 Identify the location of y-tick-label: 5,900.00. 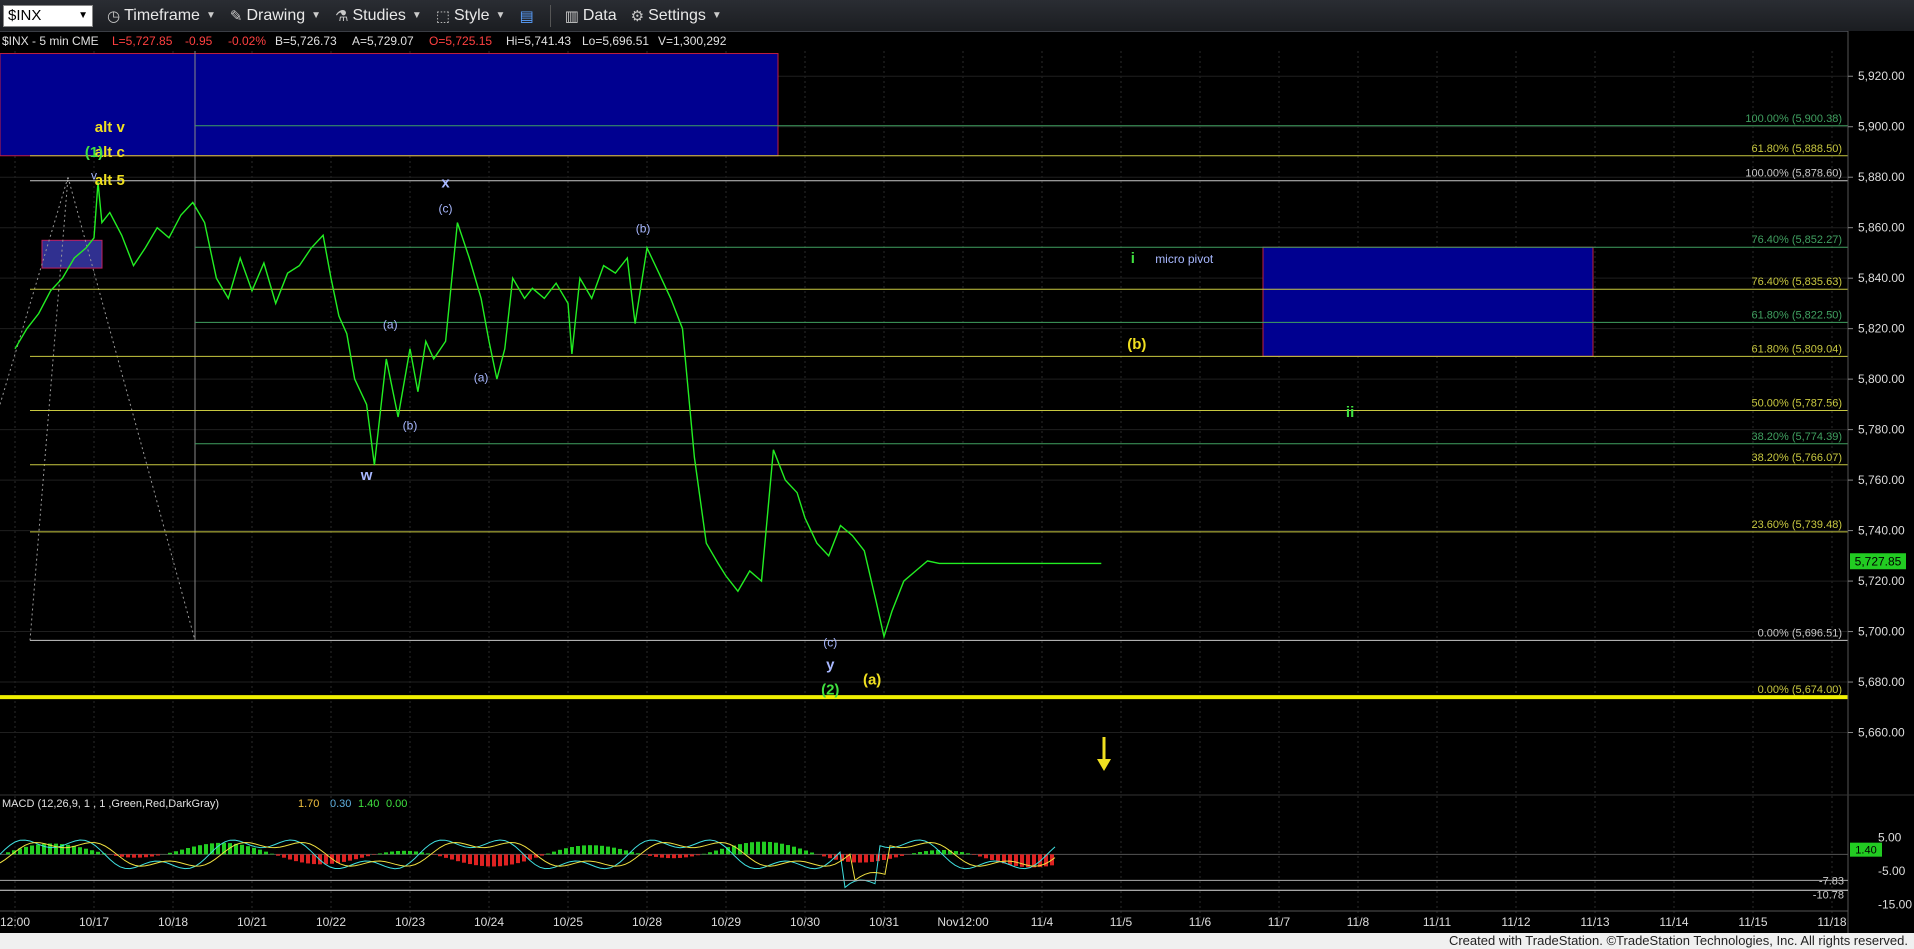
(1881, 127).